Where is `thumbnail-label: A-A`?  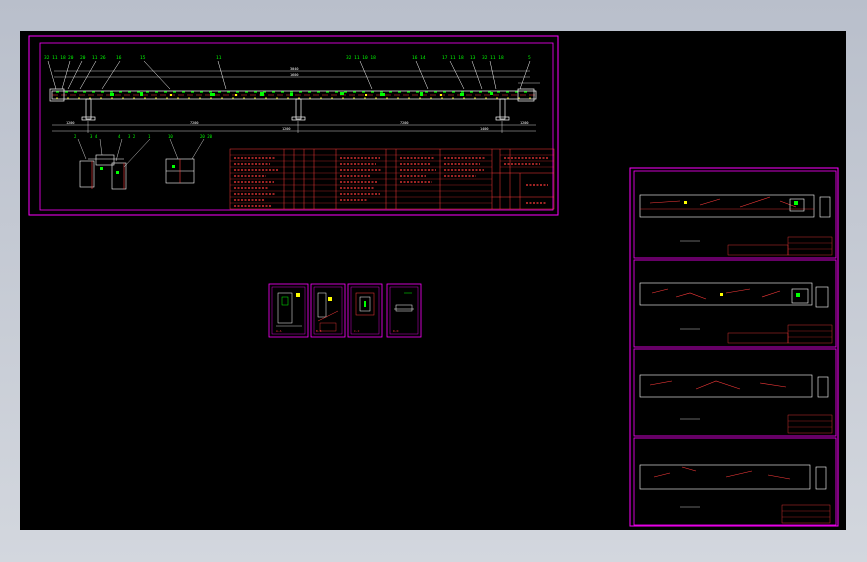
thumbnail-label: A-A is located at coordinates (279, 331).